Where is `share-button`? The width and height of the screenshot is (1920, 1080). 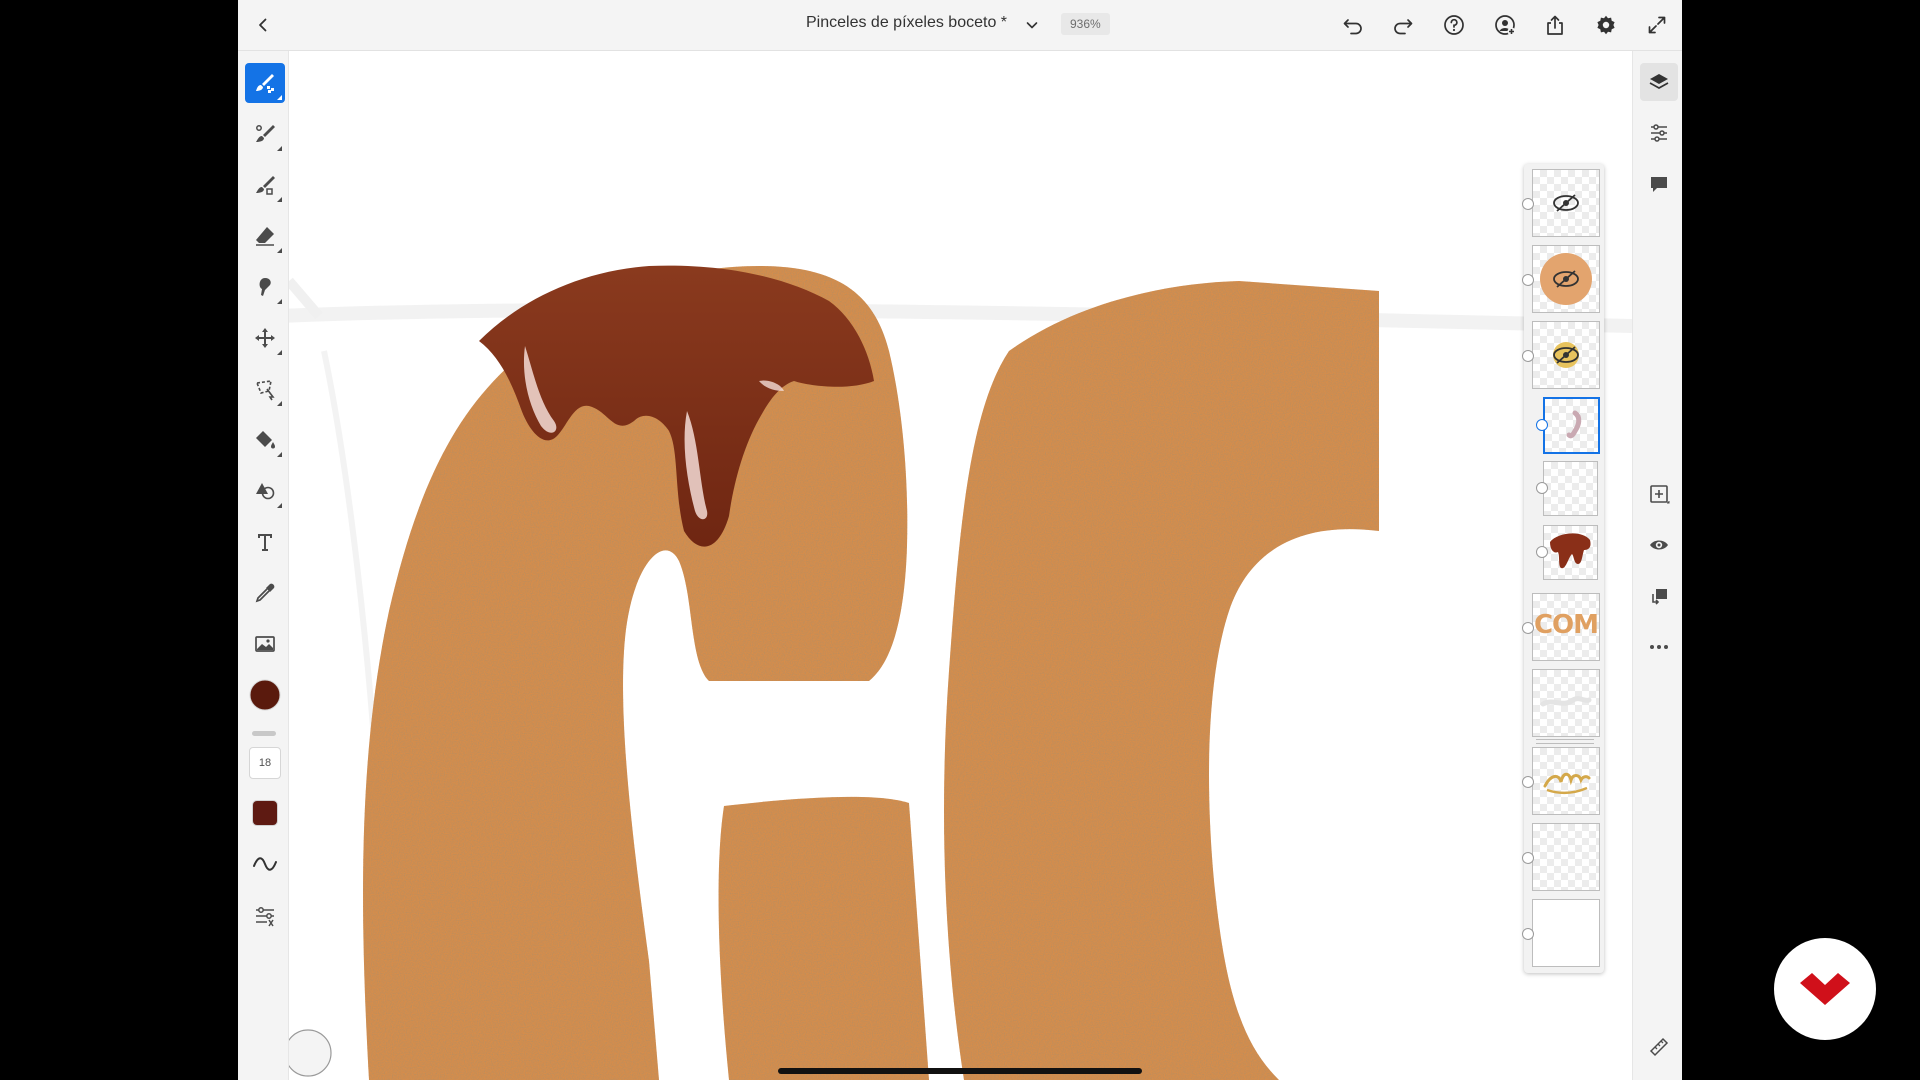 share-button is located at coordinates (1555, 25).